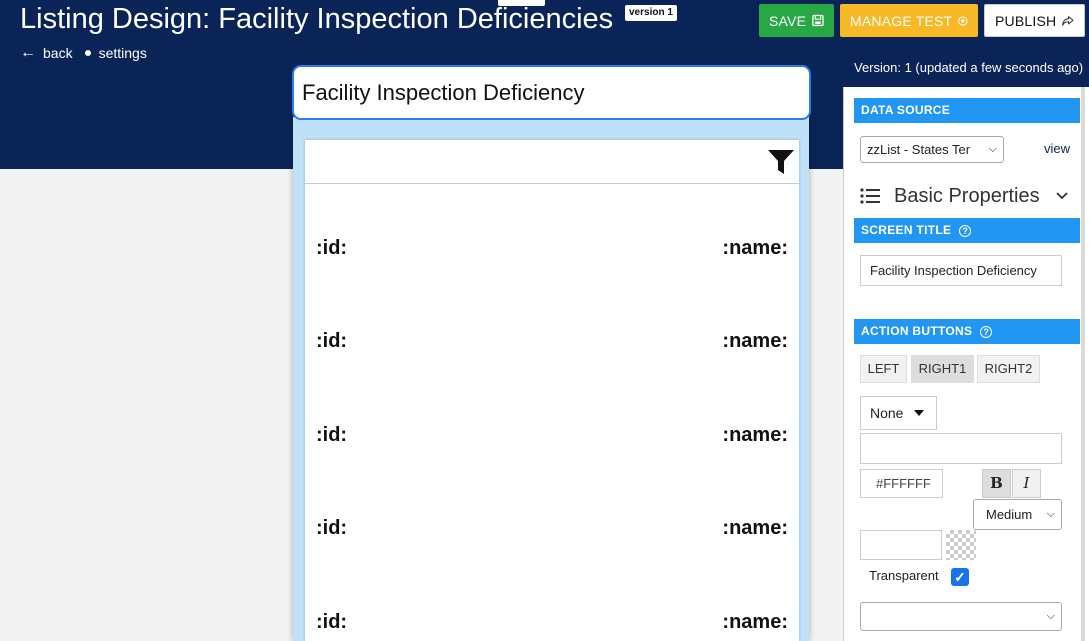 This screenshot has height=641, width=1089. What do you see at coordinates (961, 270) in the screenshot?
I see `screen-title-input: Facility Inspection Deficiency` at bounding box center [961, 270].